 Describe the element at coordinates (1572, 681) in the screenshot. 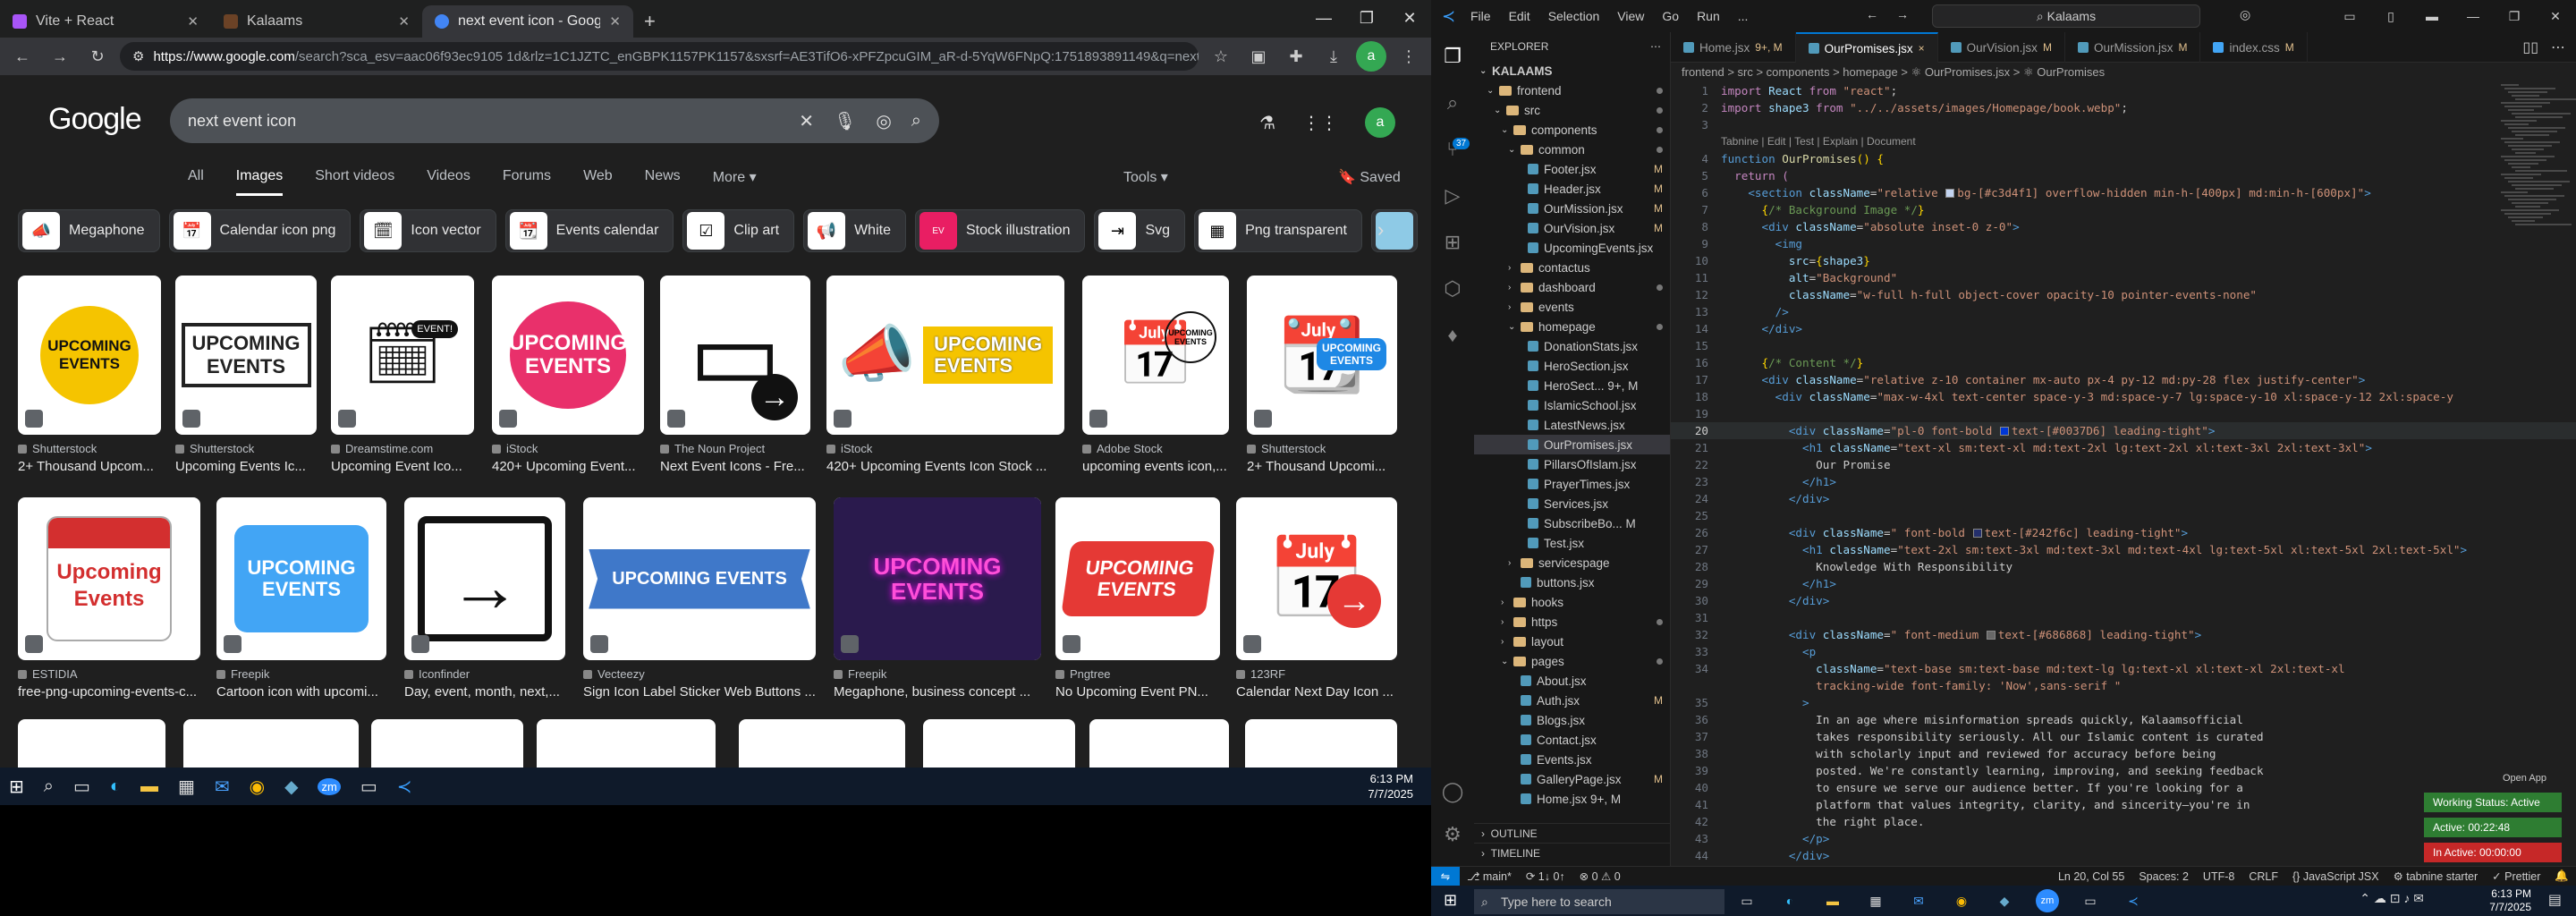

I see `file-item: About.jsx` at that location.